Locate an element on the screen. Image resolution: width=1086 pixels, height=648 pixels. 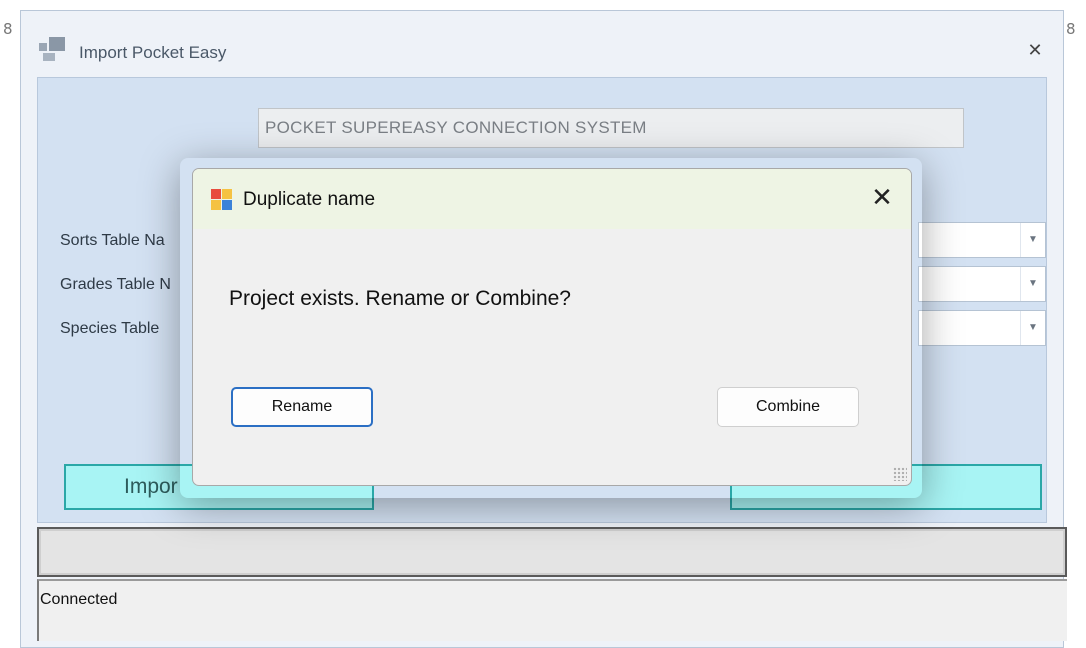
dialog-message: Project exists. Rename or Combine? is located at coordinates (400, 298).